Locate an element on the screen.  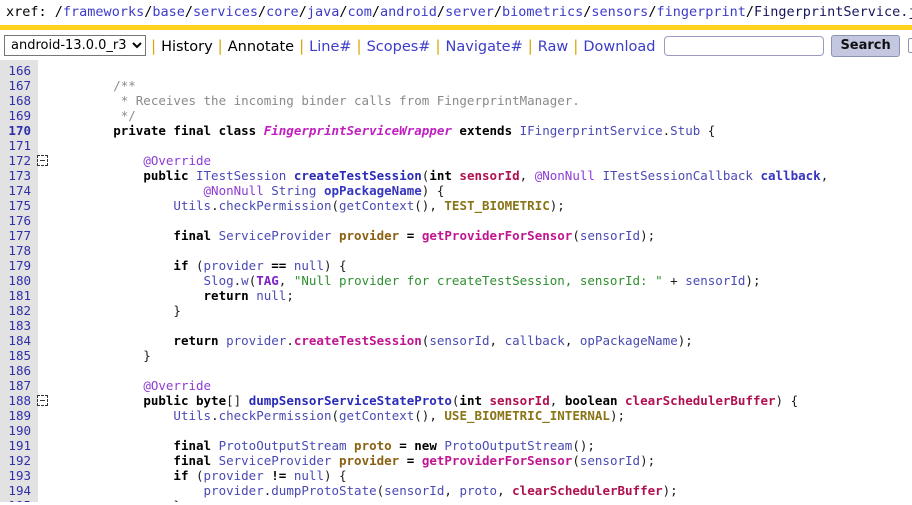
token-type: ITestSession is located at coordinates (245, 175).